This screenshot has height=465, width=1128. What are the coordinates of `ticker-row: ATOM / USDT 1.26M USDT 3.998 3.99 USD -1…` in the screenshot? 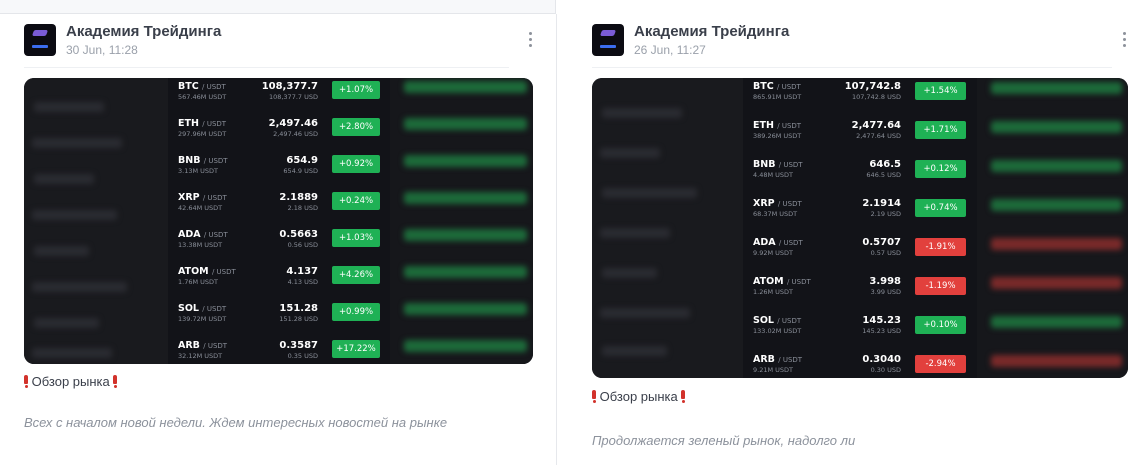 It's located at (860, 288).